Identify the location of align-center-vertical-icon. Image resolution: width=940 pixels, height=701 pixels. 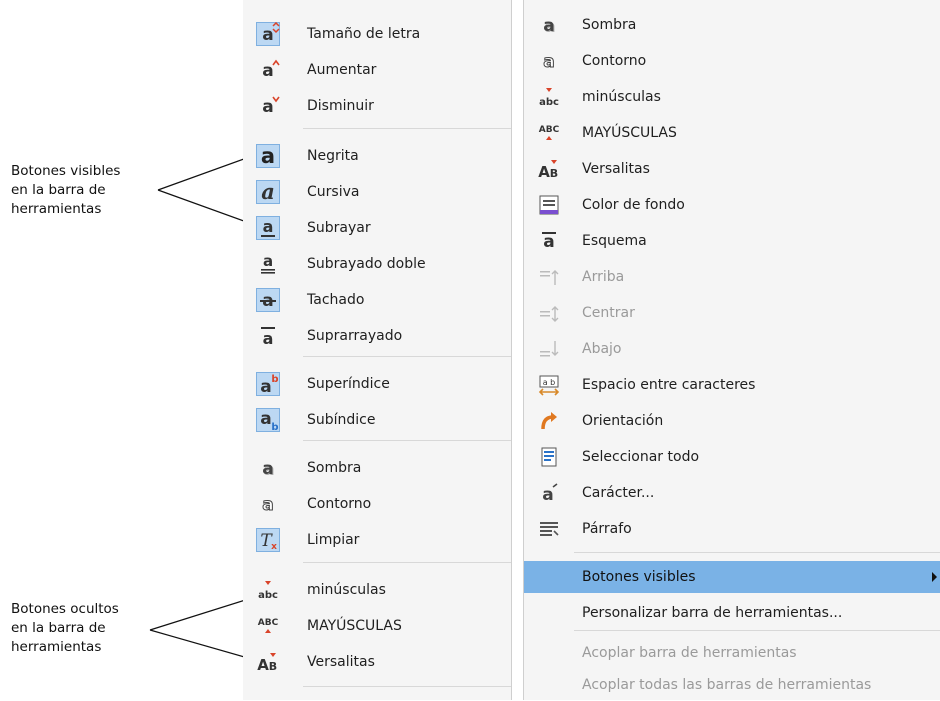
(549, 313).